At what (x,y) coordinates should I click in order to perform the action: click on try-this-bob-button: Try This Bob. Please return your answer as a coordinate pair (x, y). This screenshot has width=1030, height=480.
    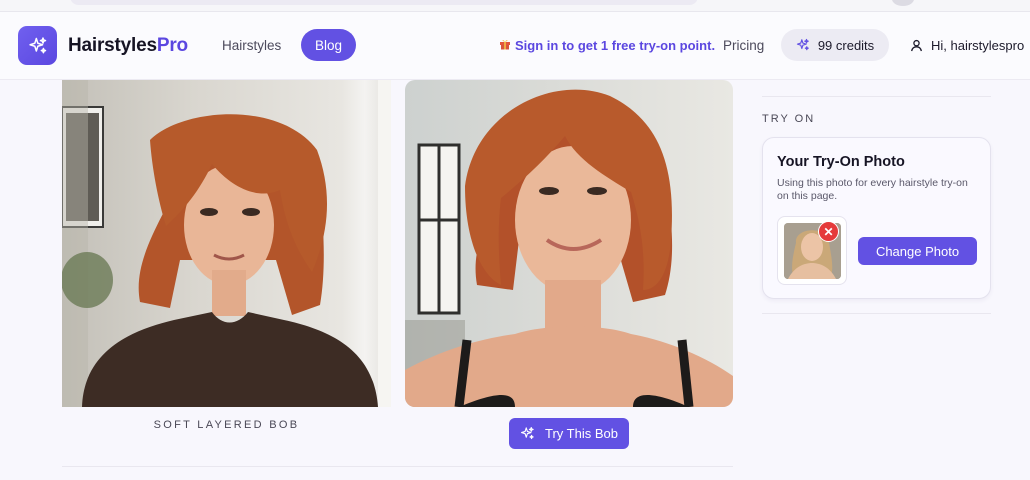
    Looking at the image, I should click on (569, 433).